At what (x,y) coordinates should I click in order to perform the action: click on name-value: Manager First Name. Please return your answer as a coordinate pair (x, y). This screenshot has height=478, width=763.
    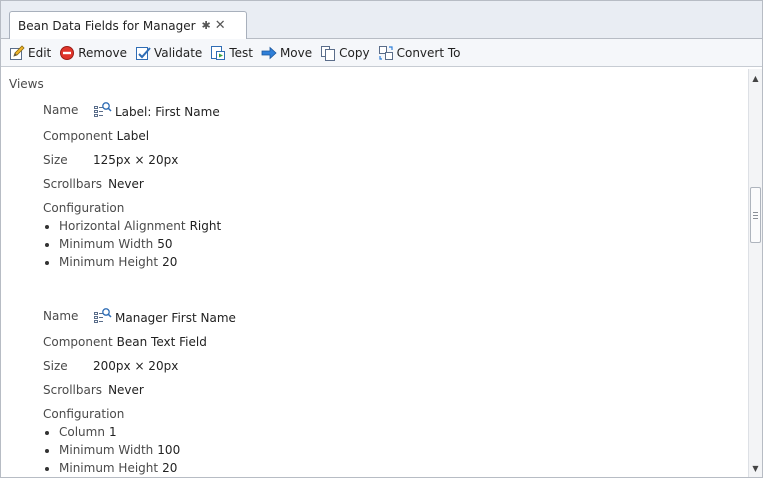
    Looking at the image, I should click on (164, 316).